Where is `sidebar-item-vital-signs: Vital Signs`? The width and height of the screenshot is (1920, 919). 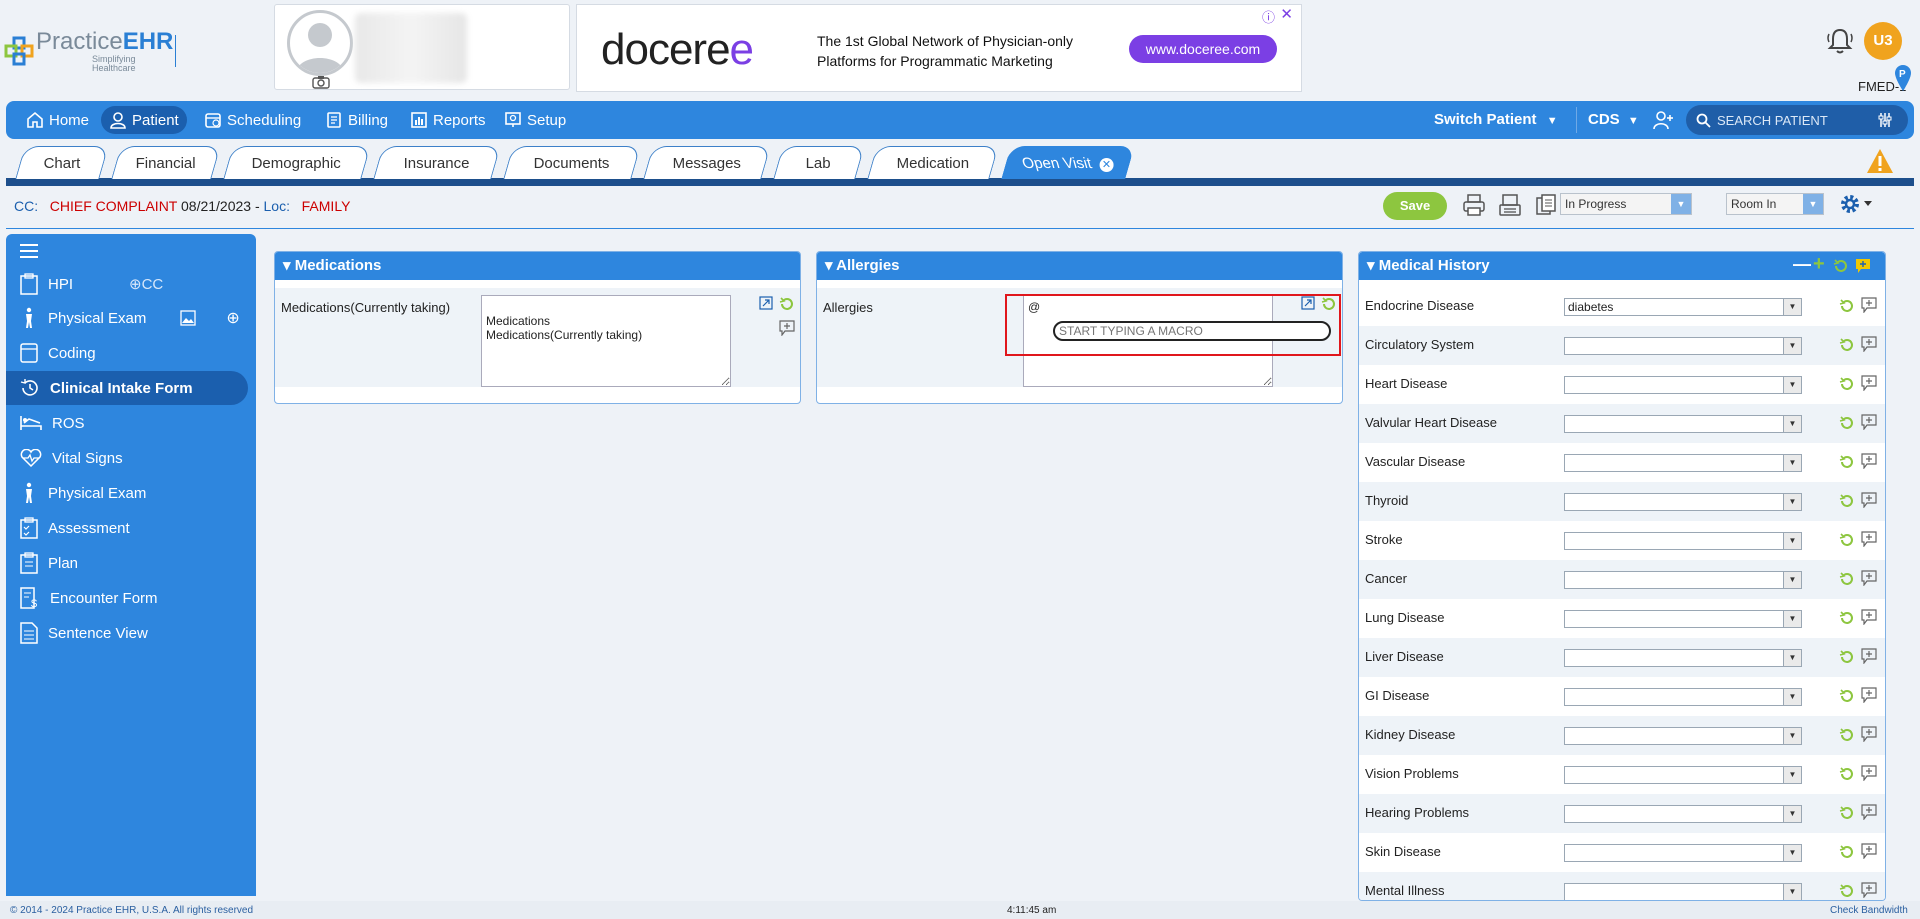 sidebar-item-vital-signs: Vital Signs is located at coordinates (127, 458).